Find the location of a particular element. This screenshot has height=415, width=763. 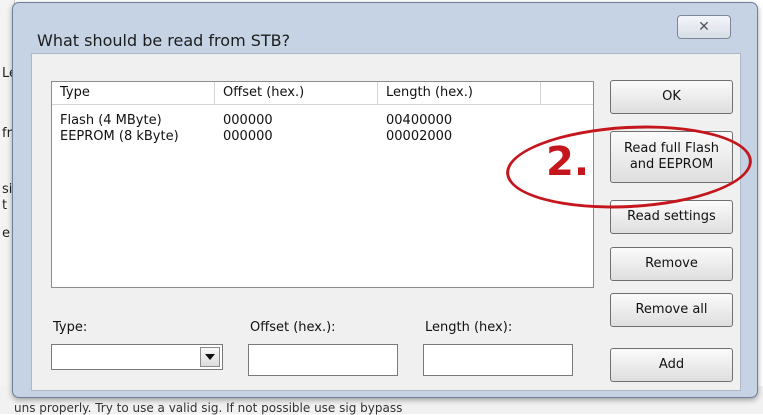

column-header-type: Type is located at coordinates (133, 93).